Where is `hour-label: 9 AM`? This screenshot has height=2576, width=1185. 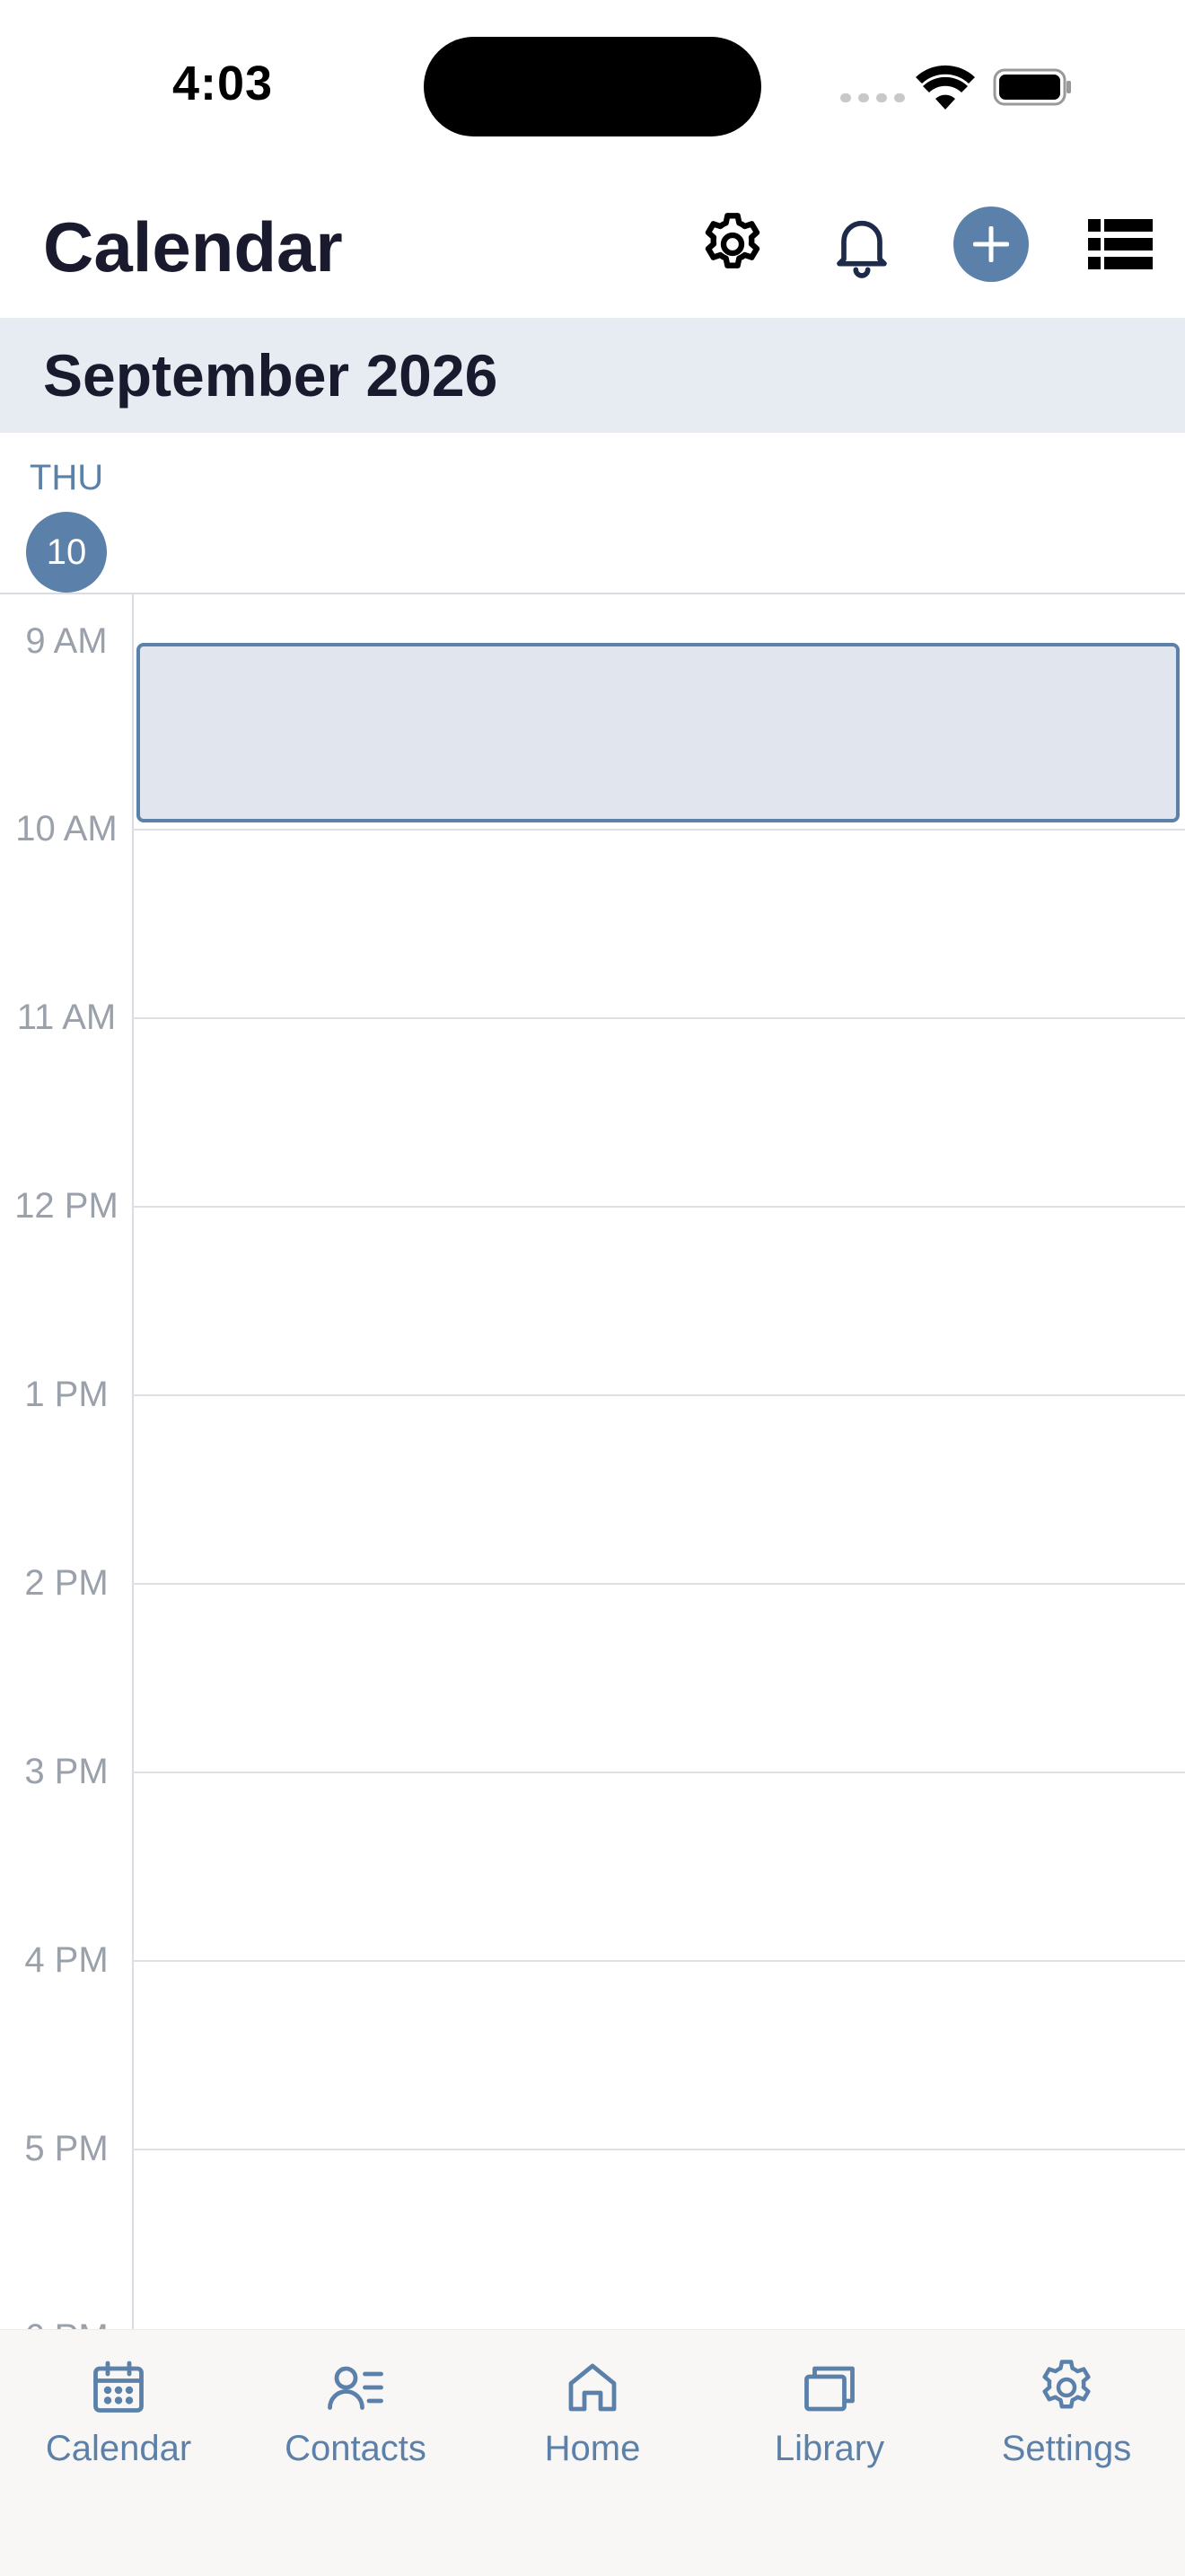 hour-label: 9 AM is located at coordinates (66, 641).